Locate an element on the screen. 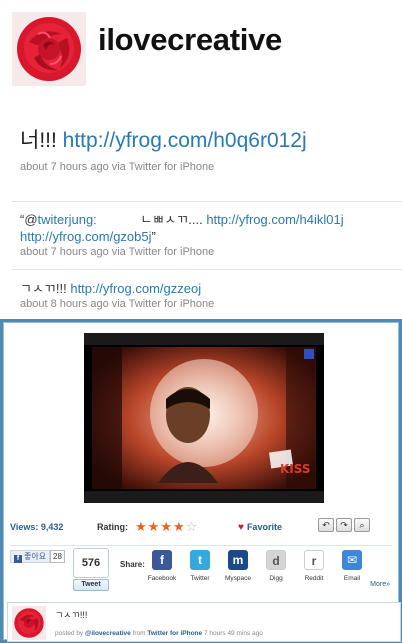 This screenshot has width=402, height=643. share-reddit-button: r Reddit is located at coordinates (314, 566).